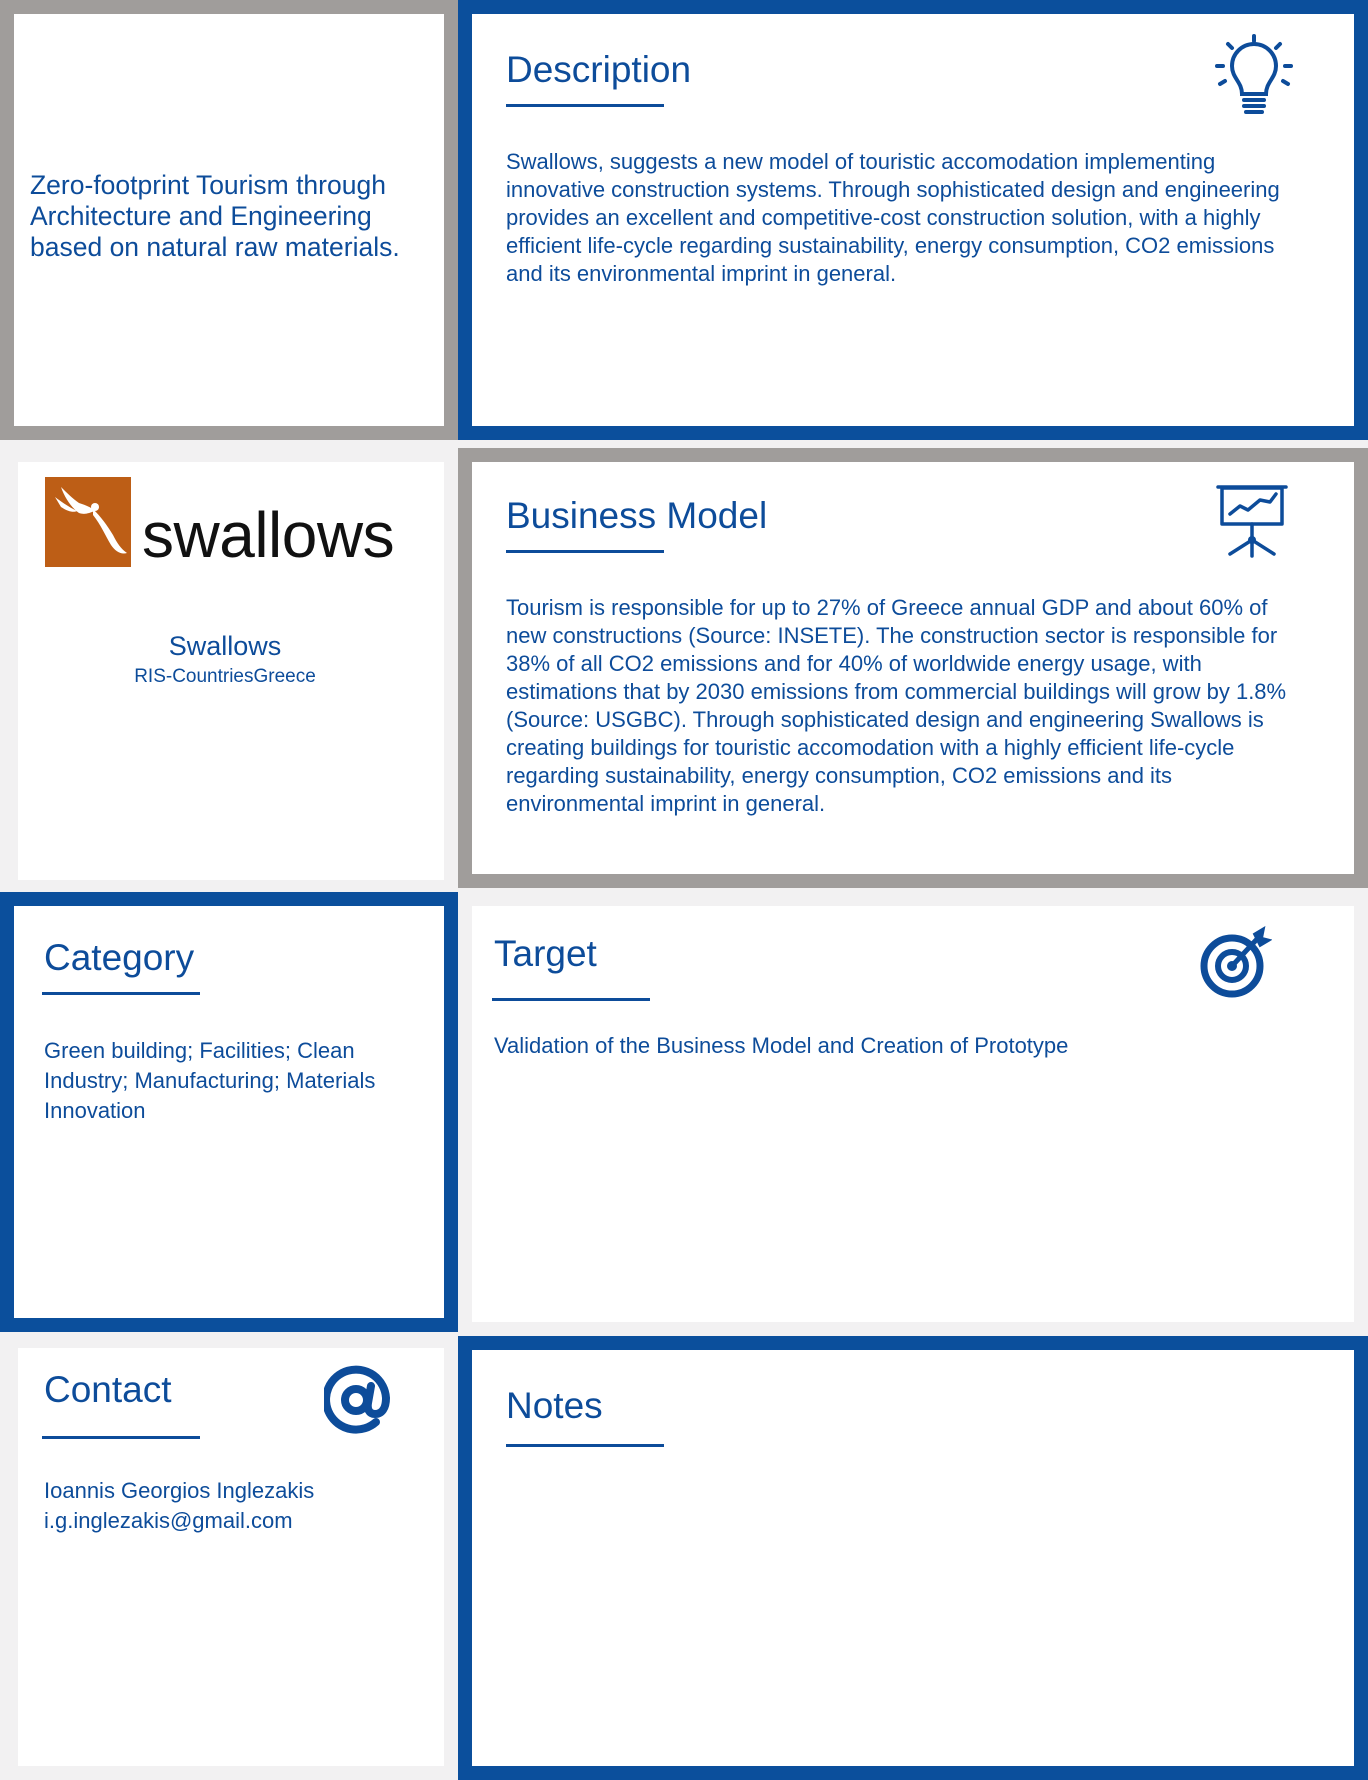  Describe the element at coordinates (268, 535) in the screenshot. I see `logo-wordmark: swallows` at that location.